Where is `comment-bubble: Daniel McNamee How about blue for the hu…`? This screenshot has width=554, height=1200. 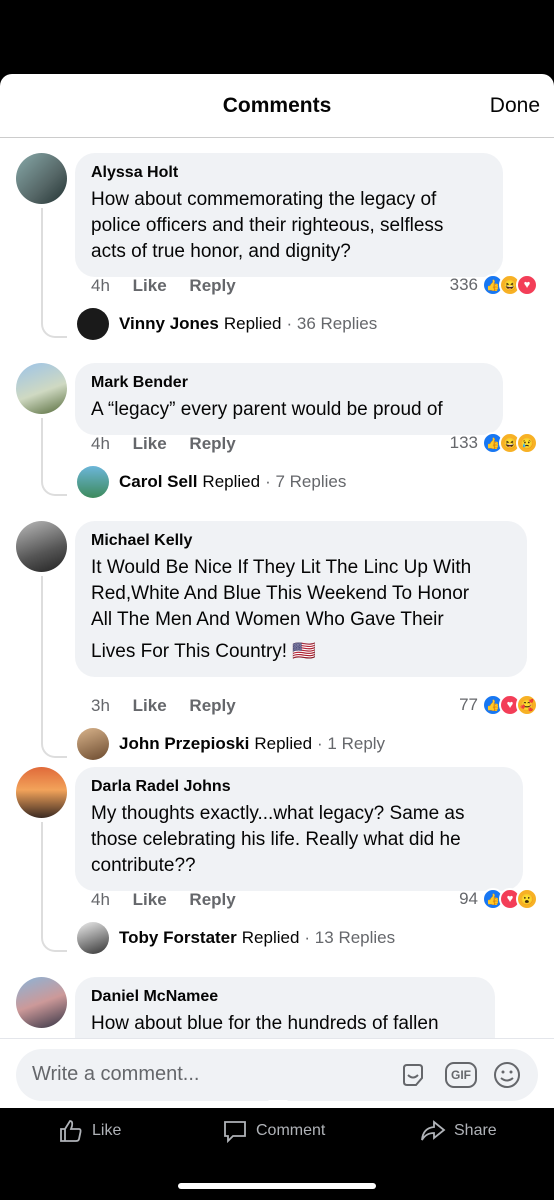 comment-bubble: Daniel McNamee How about blue for the hu… is located at coordinates (285, 1008).